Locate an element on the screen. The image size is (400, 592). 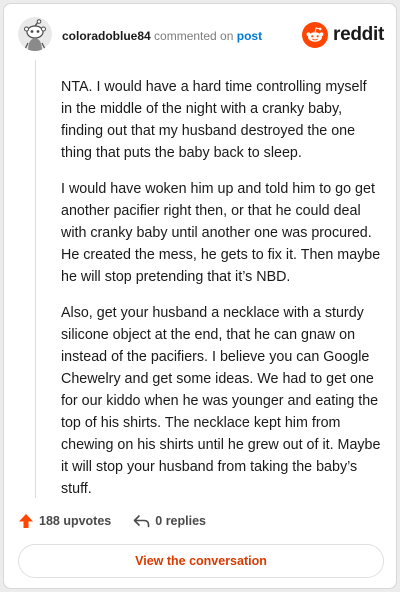
reply-count: 0 replies is located at coordinates (180, 521).